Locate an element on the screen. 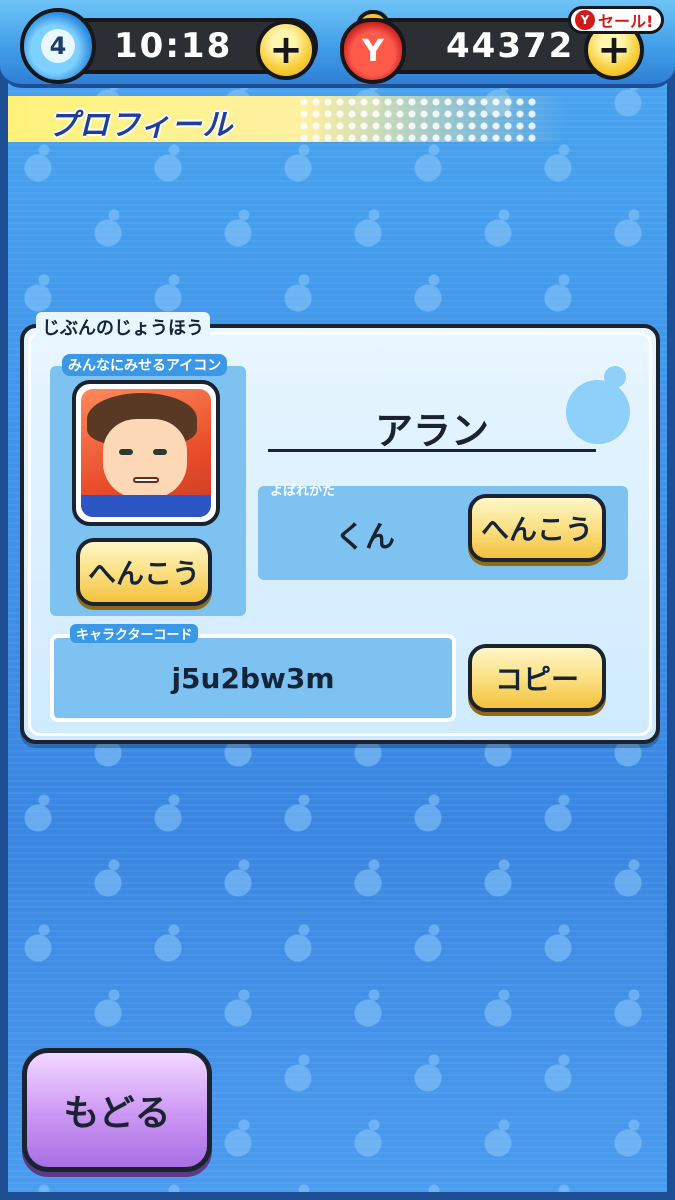  stamina-timer: 10:18 is located at coordinates (173, 46).